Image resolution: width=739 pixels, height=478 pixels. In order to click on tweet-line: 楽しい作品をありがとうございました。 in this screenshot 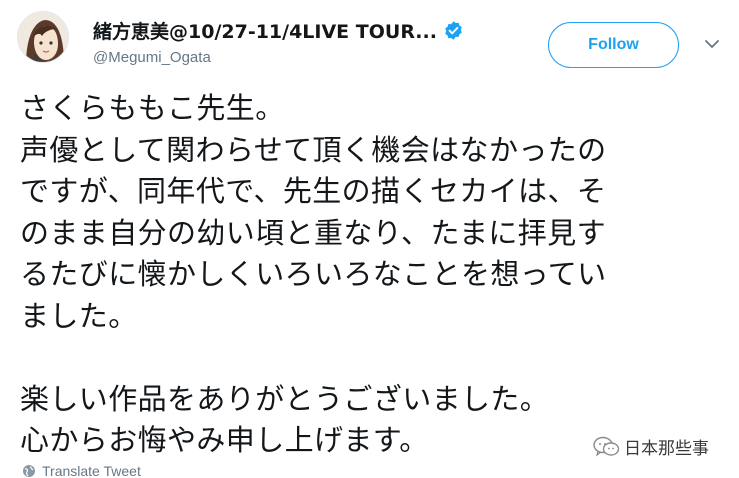, I will do `click(285, 398)`.